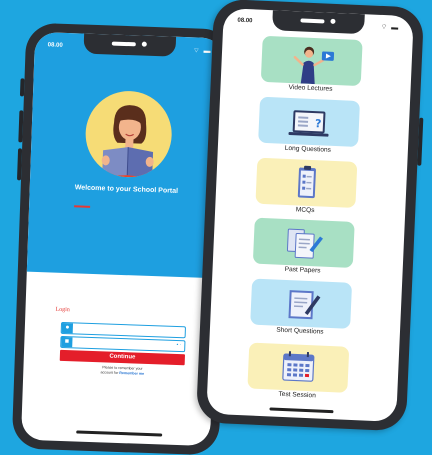 This screenshot has width=432, height=455. I want to click on past-papers-tile, so click(303, 242).